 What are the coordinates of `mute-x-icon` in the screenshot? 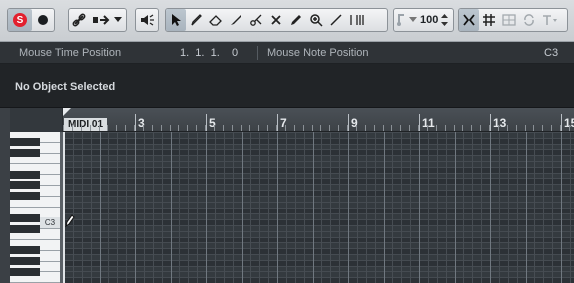 It's located at (276, 20).